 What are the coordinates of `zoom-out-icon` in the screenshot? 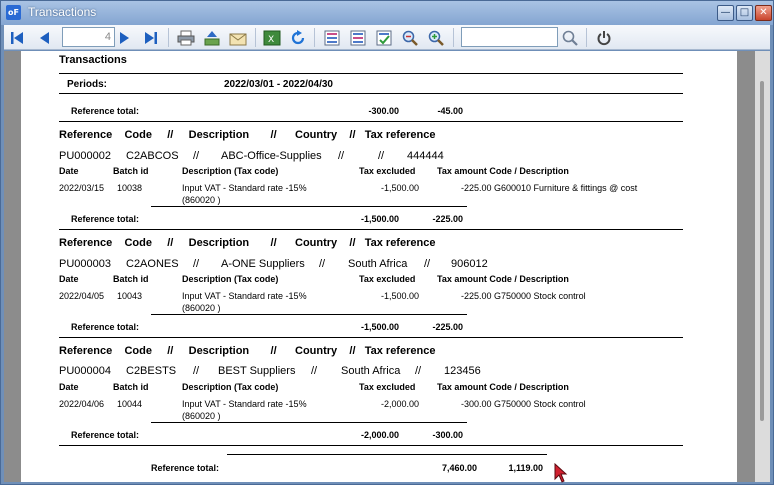 It's located at (410, 37).